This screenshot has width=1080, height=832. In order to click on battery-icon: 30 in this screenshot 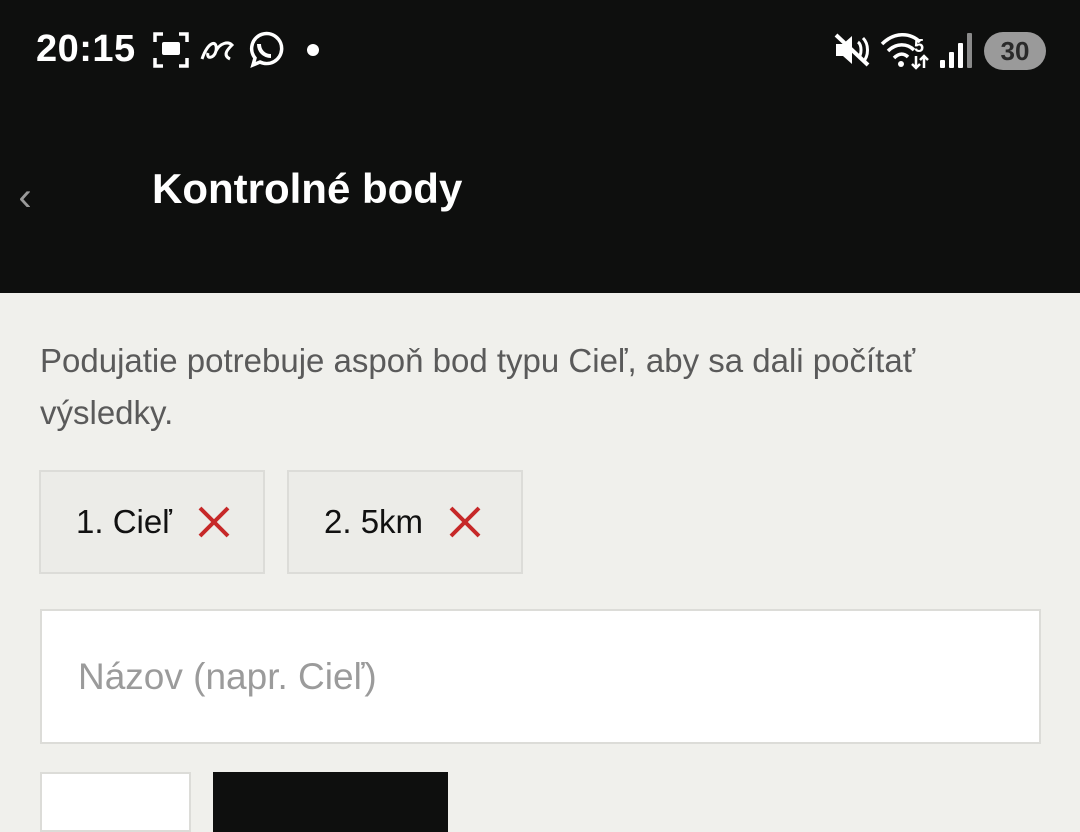, I will do `click(1015, 51)`.